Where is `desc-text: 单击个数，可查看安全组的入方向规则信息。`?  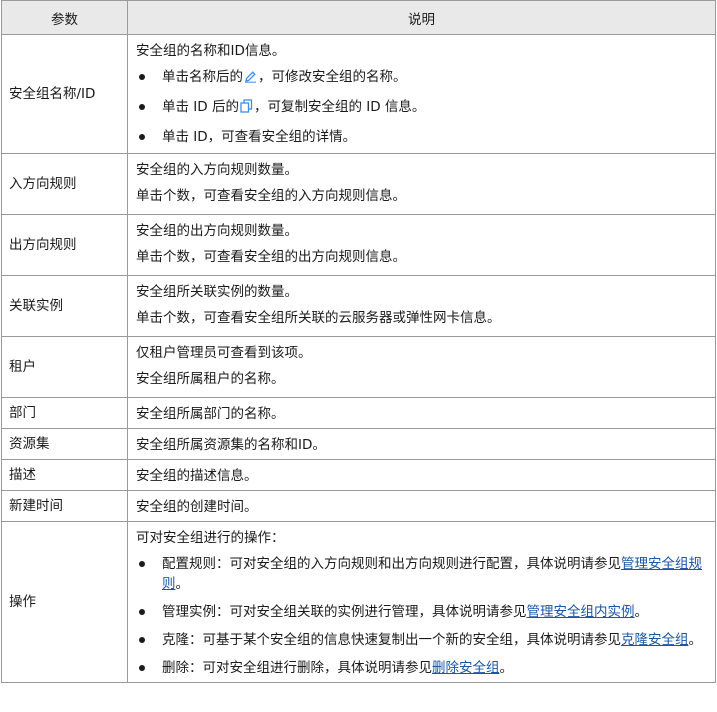 desc-text: 单击个数，可查看安全组的入方向规则信息。 is located at coordinates (271, 196).